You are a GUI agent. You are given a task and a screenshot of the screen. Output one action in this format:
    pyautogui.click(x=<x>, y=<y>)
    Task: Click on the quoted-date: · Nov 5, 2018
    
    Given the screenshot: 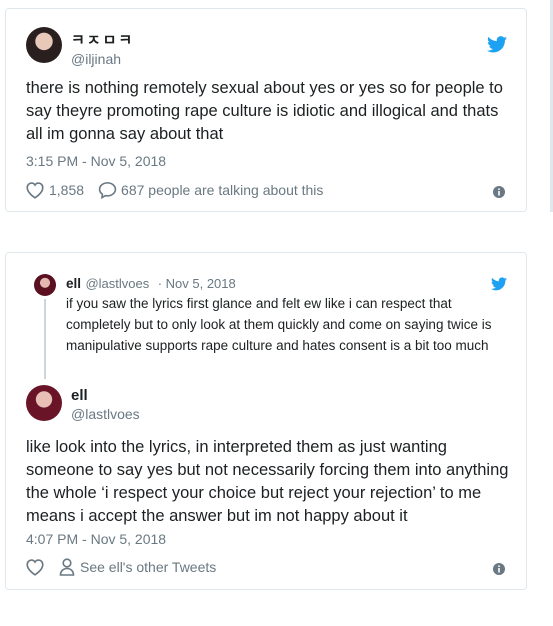 What is the action you would take?
    pyautogui.click(x=197, y=283)
    